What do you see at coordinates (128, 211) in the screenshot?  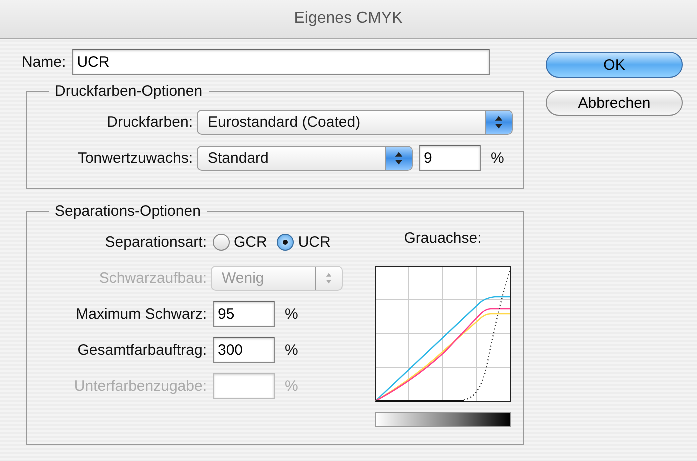 I see `group-title: Separations-Optionen` at bounding box center [128, 211].